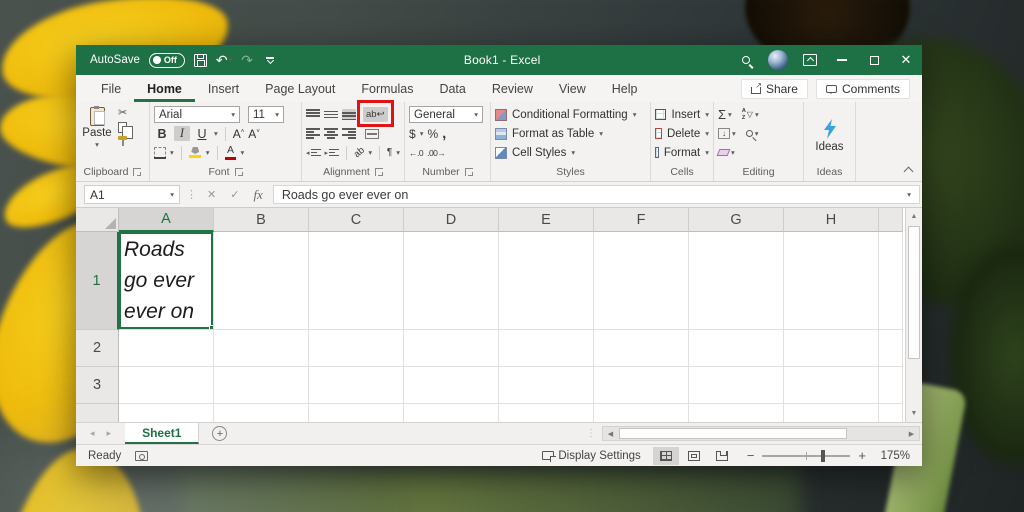 This screenshot has width=1024, height=512. What do you see at coordinates (164, 88) in the screenshot?
I see `tab-home: Home` at bounding box center [164, 88].